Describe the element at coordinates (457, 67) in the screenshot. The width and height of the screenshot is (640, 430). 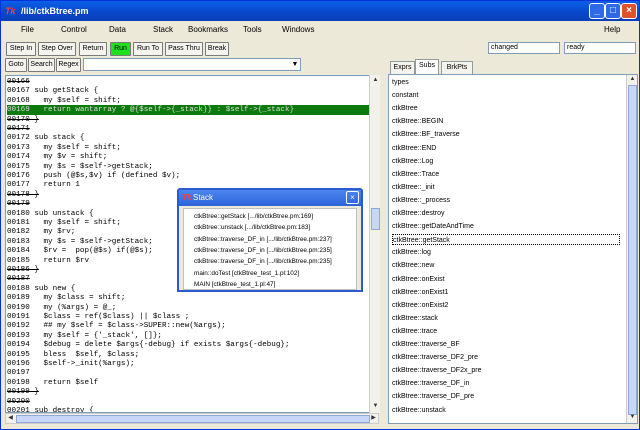
I see `tab-brkpts: BrkPts` at that location.